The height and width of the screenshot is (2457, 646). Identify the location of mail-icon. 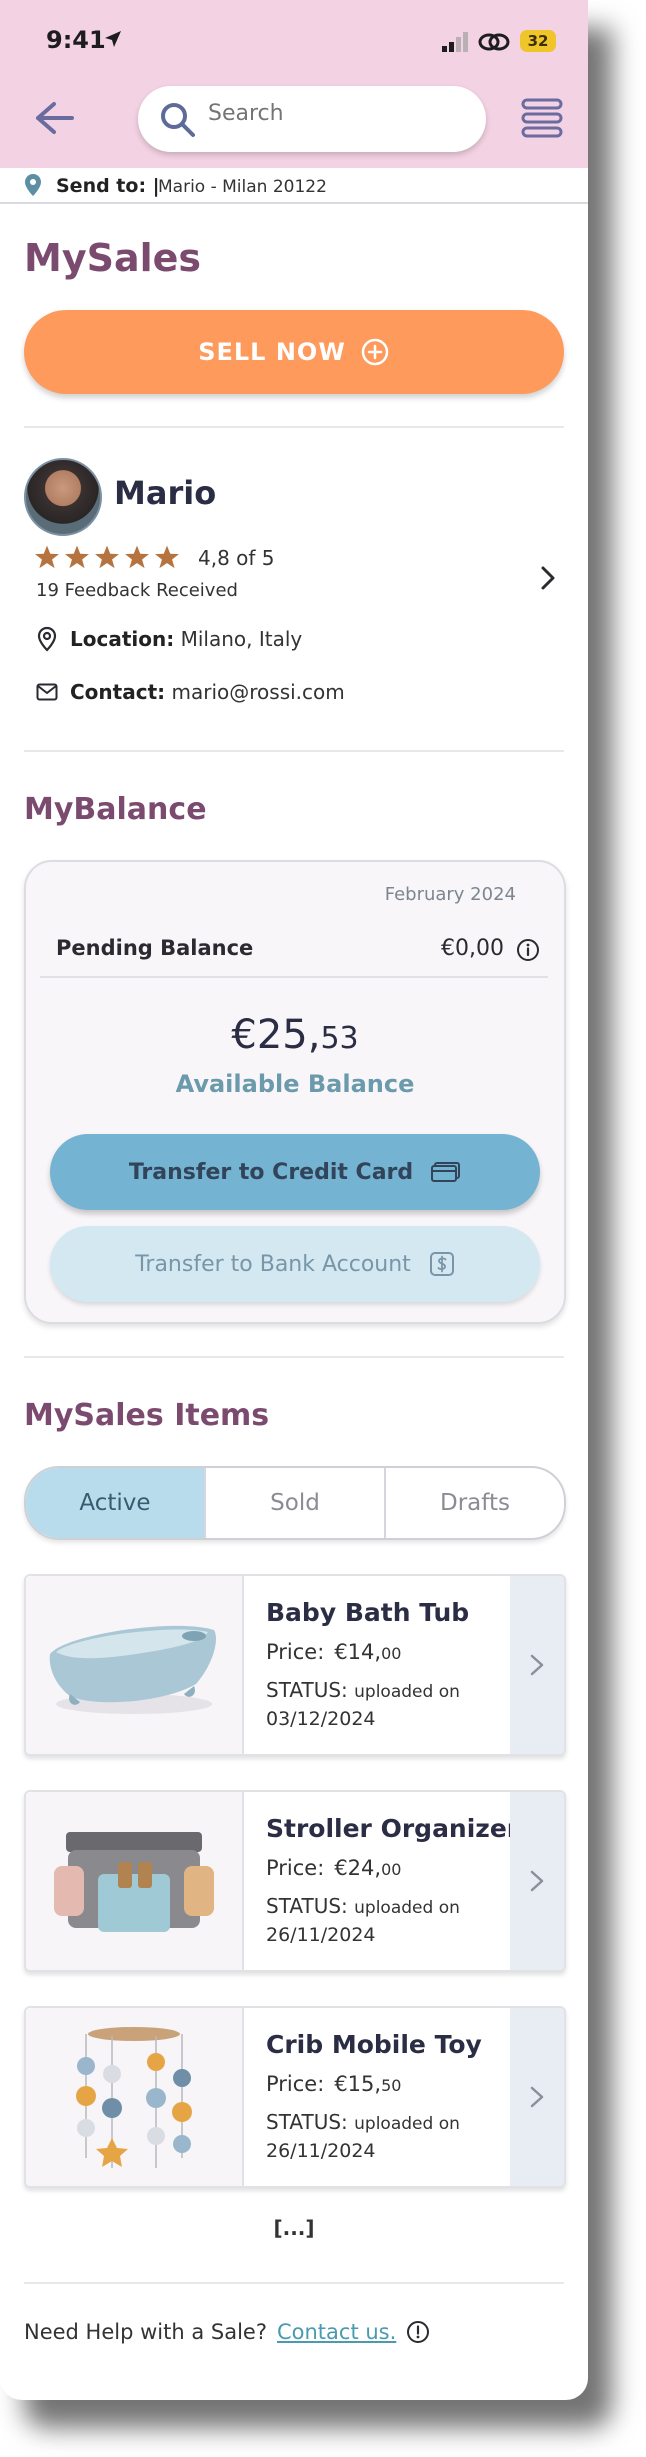
(47, 692).